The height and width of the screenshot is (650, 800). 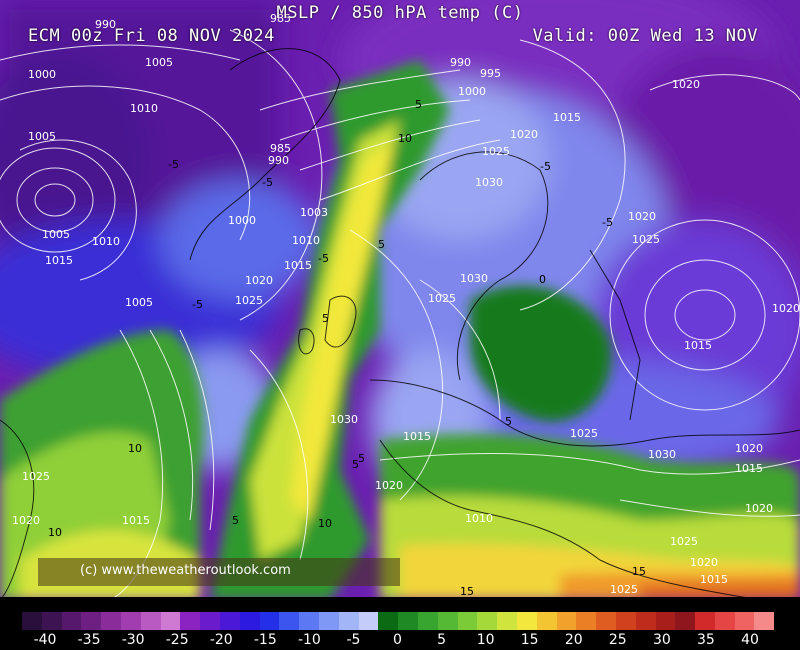 I want to click on color-scale-tick-label: 5, so click(x=442, y=640).